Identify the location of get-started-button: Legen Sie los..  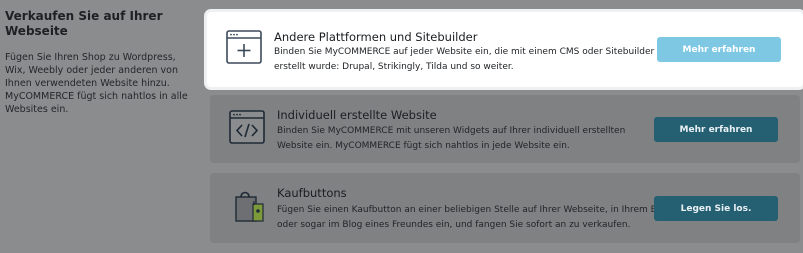
(716, 208).